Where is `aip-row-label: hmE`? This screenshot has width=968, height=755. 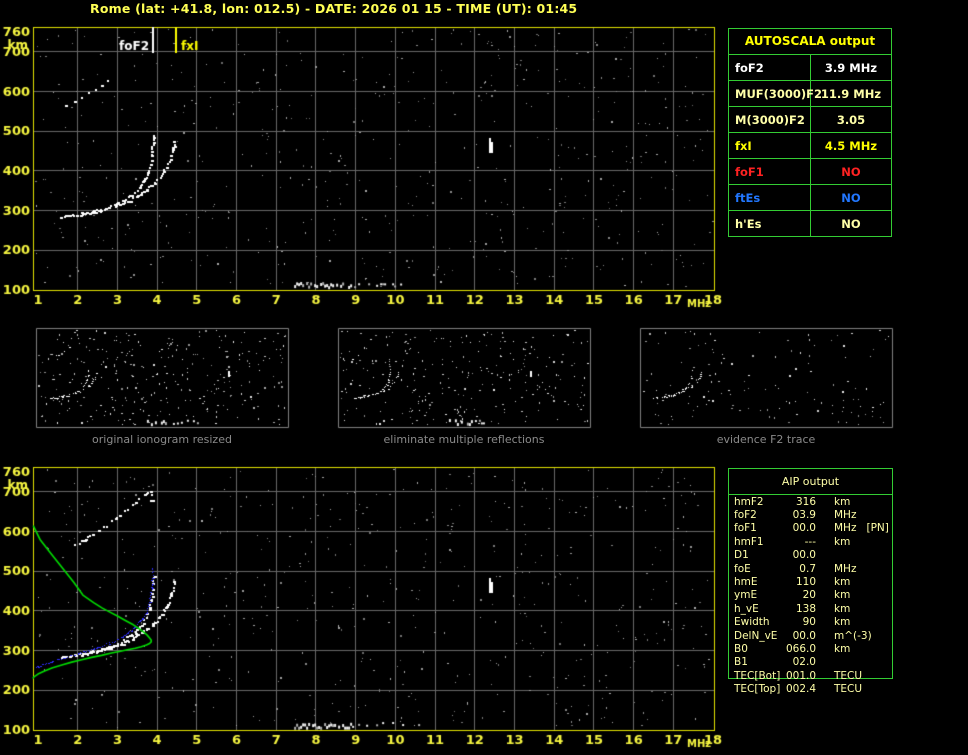 aip-row-label: hmE is located at coordinates (746, 582).